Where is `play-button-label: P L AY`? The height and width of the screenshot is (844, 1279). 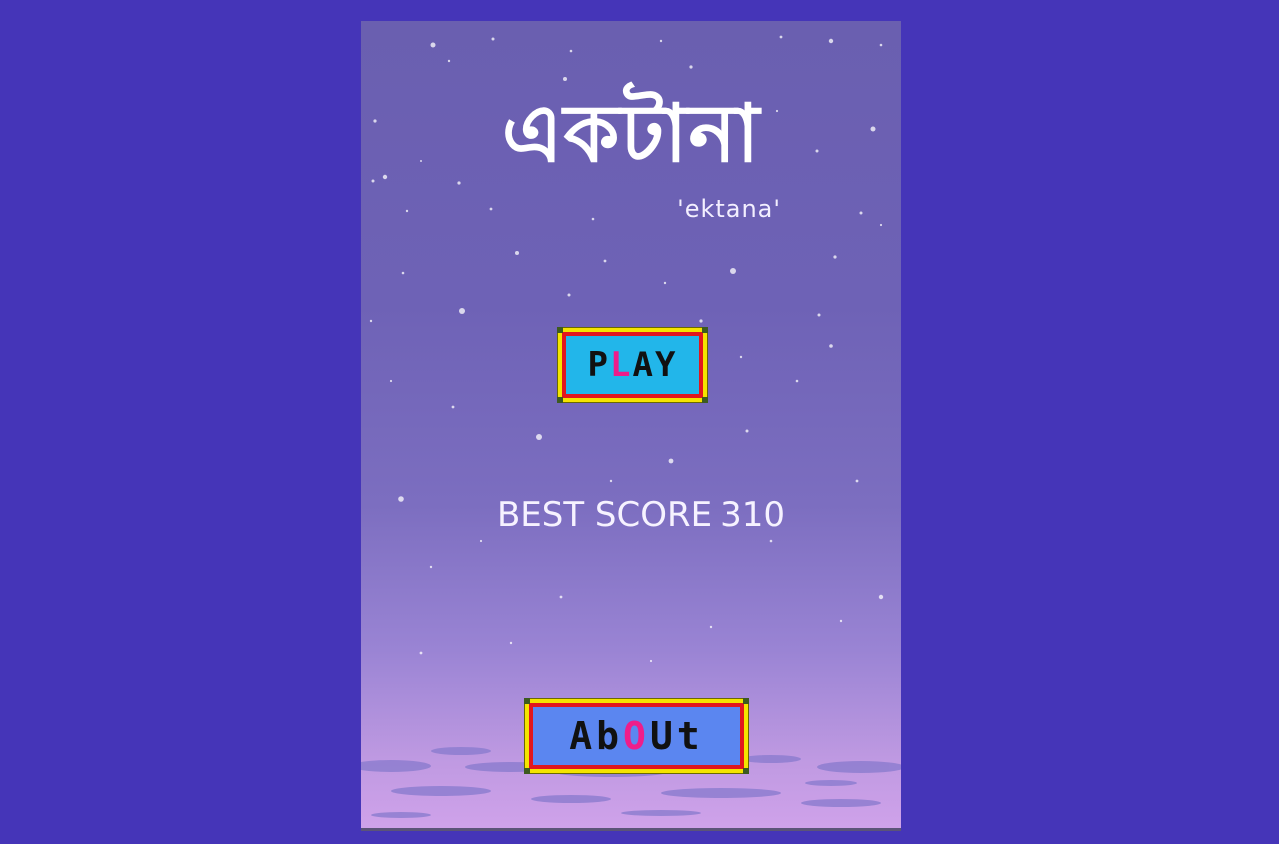
play-button-label: P L AY is located at coordinates (632, 365).